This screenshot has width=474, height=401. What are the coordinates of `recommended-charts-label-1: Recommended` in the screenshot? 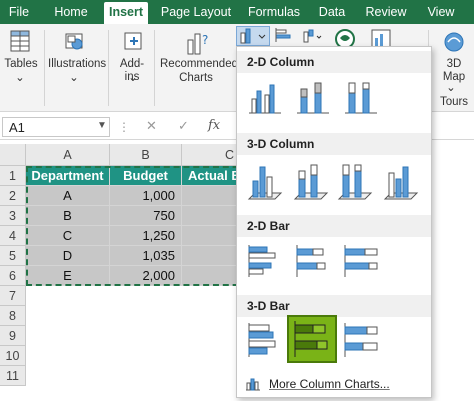 It's located at (199, 64).